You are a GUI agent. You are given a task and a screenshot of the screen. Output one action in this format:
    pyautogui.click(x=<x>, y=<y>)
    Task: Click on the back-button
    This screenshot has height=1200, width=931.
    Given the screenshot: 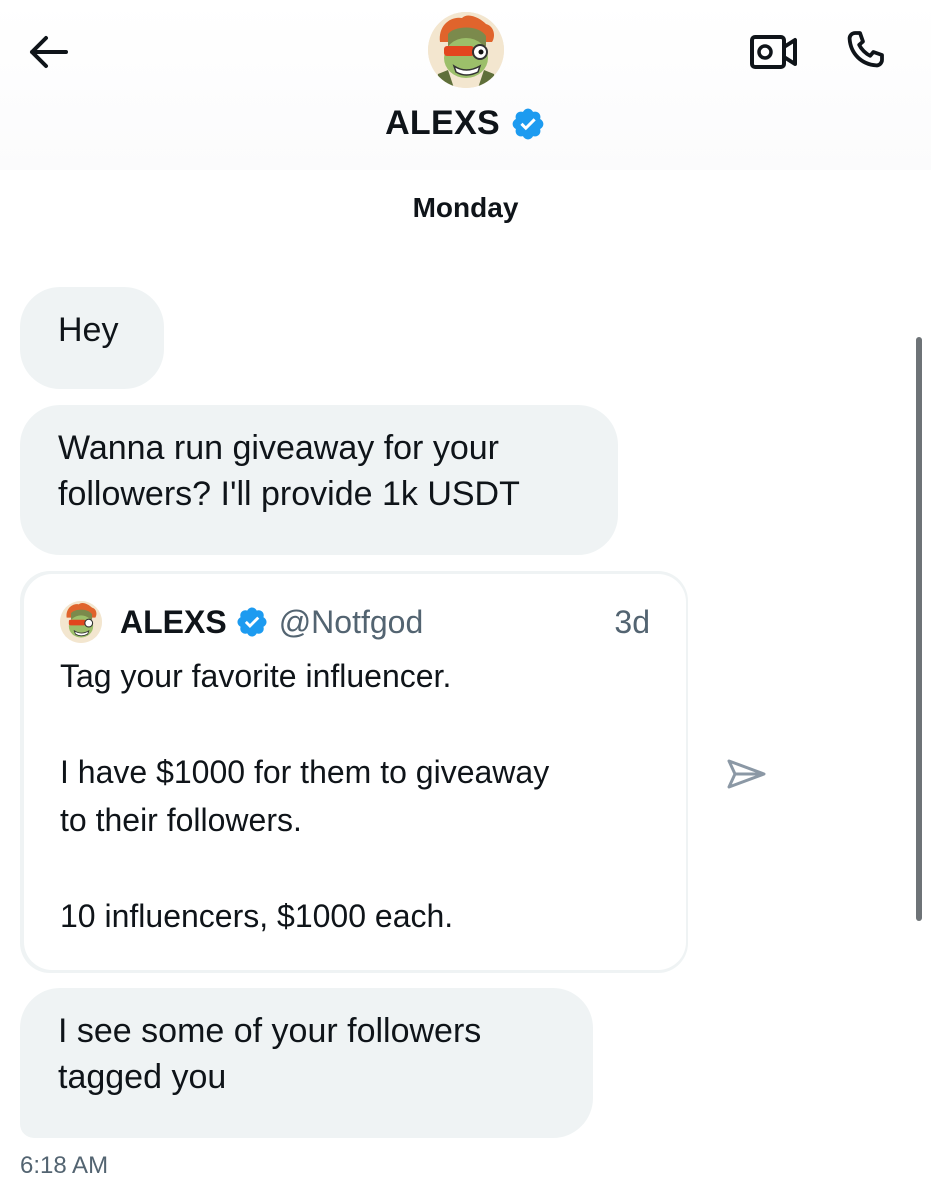 What is the action you would take?
    pyautogui.click(x=48, y=52)
    